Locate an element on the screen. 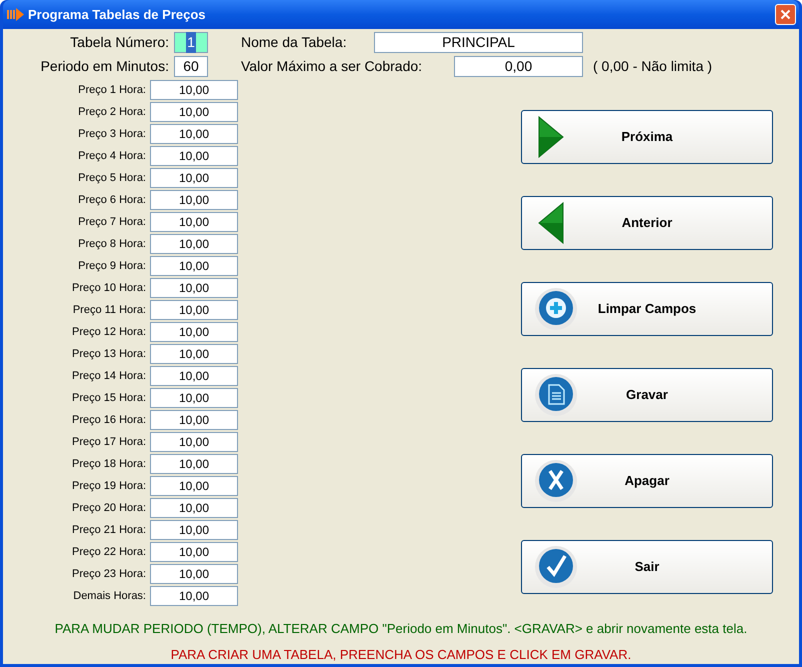 Image resolution: width=802 pixels, height=667 pixels. checkmark-icon is located at coordinates (556, 567).